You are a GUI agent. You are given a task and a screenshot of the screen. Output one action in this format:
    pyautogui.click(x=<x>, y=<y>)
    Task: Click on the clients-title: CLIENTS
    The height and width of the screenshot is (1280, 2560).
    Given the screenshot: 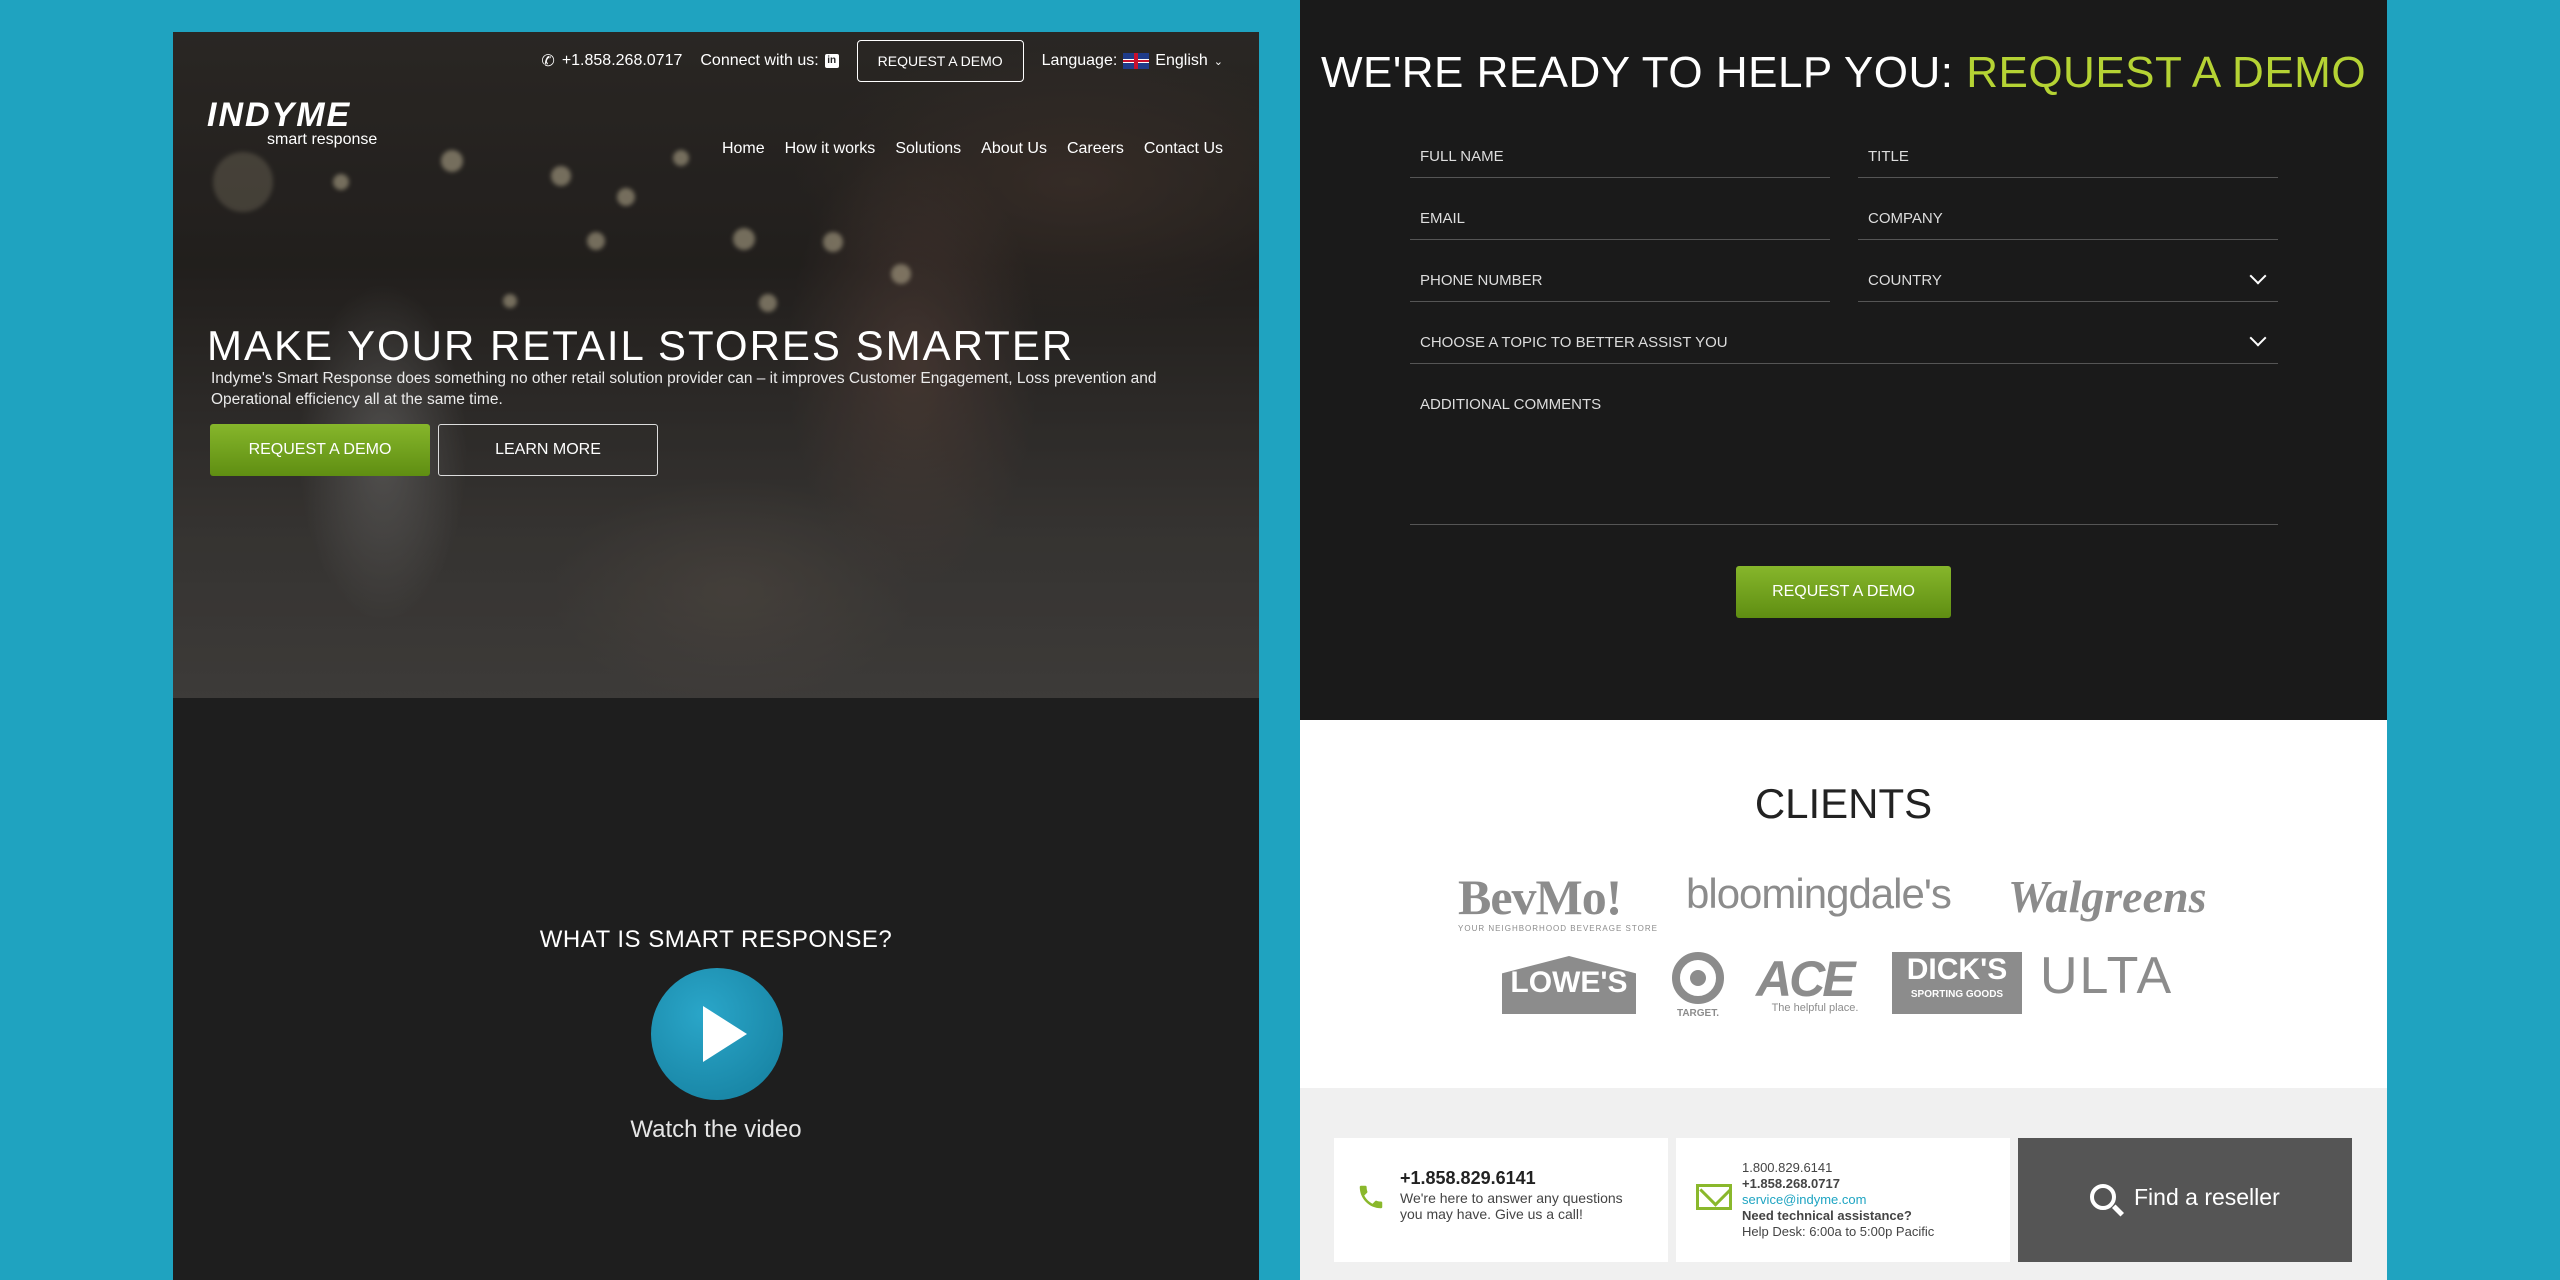 What is the action you would take?
    pyautogui.click(x=1843, y=803)
    